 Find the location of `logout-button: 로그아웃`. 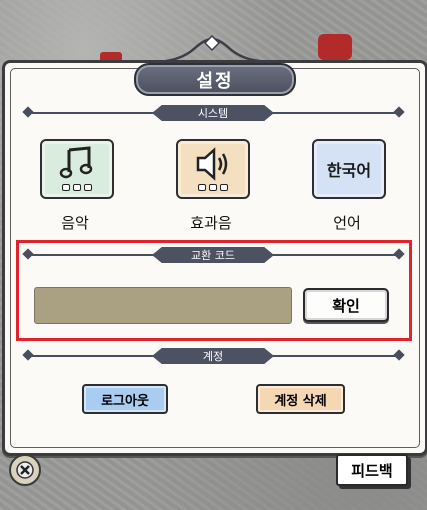

logout-button: 로그아웃 is located at coordinates (125, 399).